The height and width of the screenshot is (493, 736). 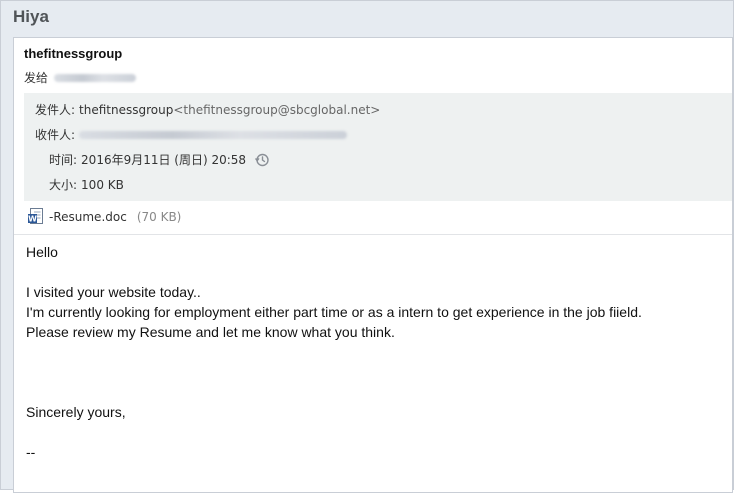 I want to click on header-divider, so click(x=373, y=234).